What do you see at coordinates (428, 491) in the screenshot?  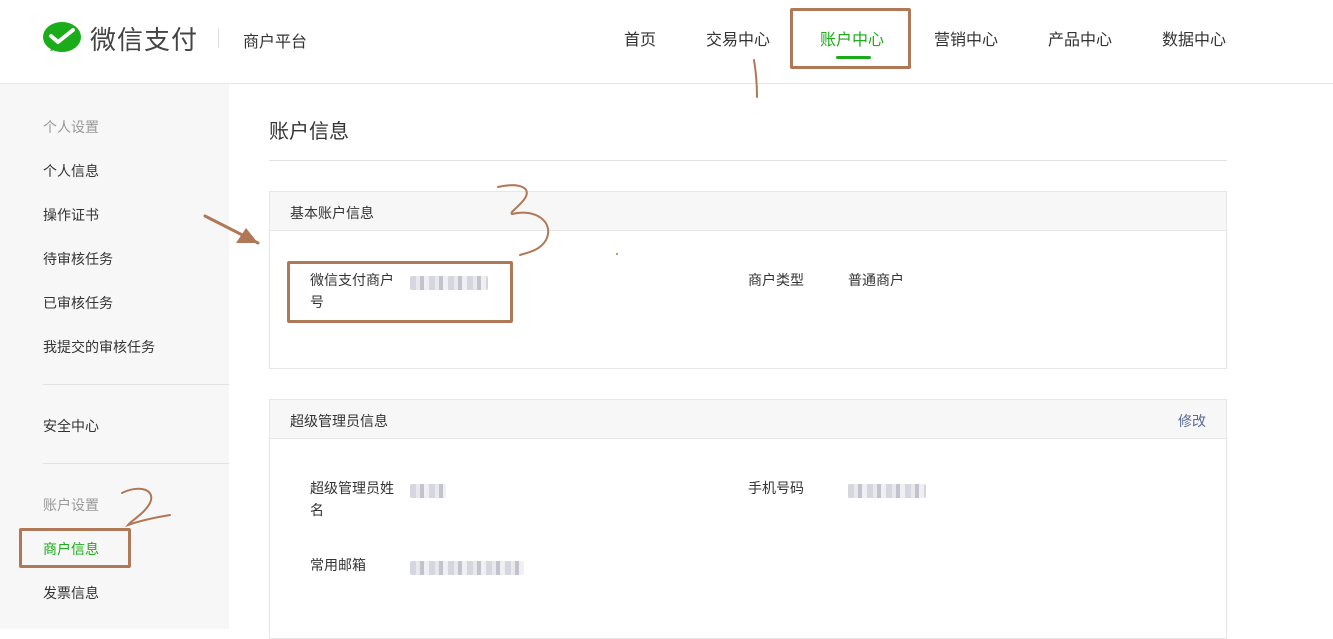 I see `admin-name-value` at bounding box center [428, 491].